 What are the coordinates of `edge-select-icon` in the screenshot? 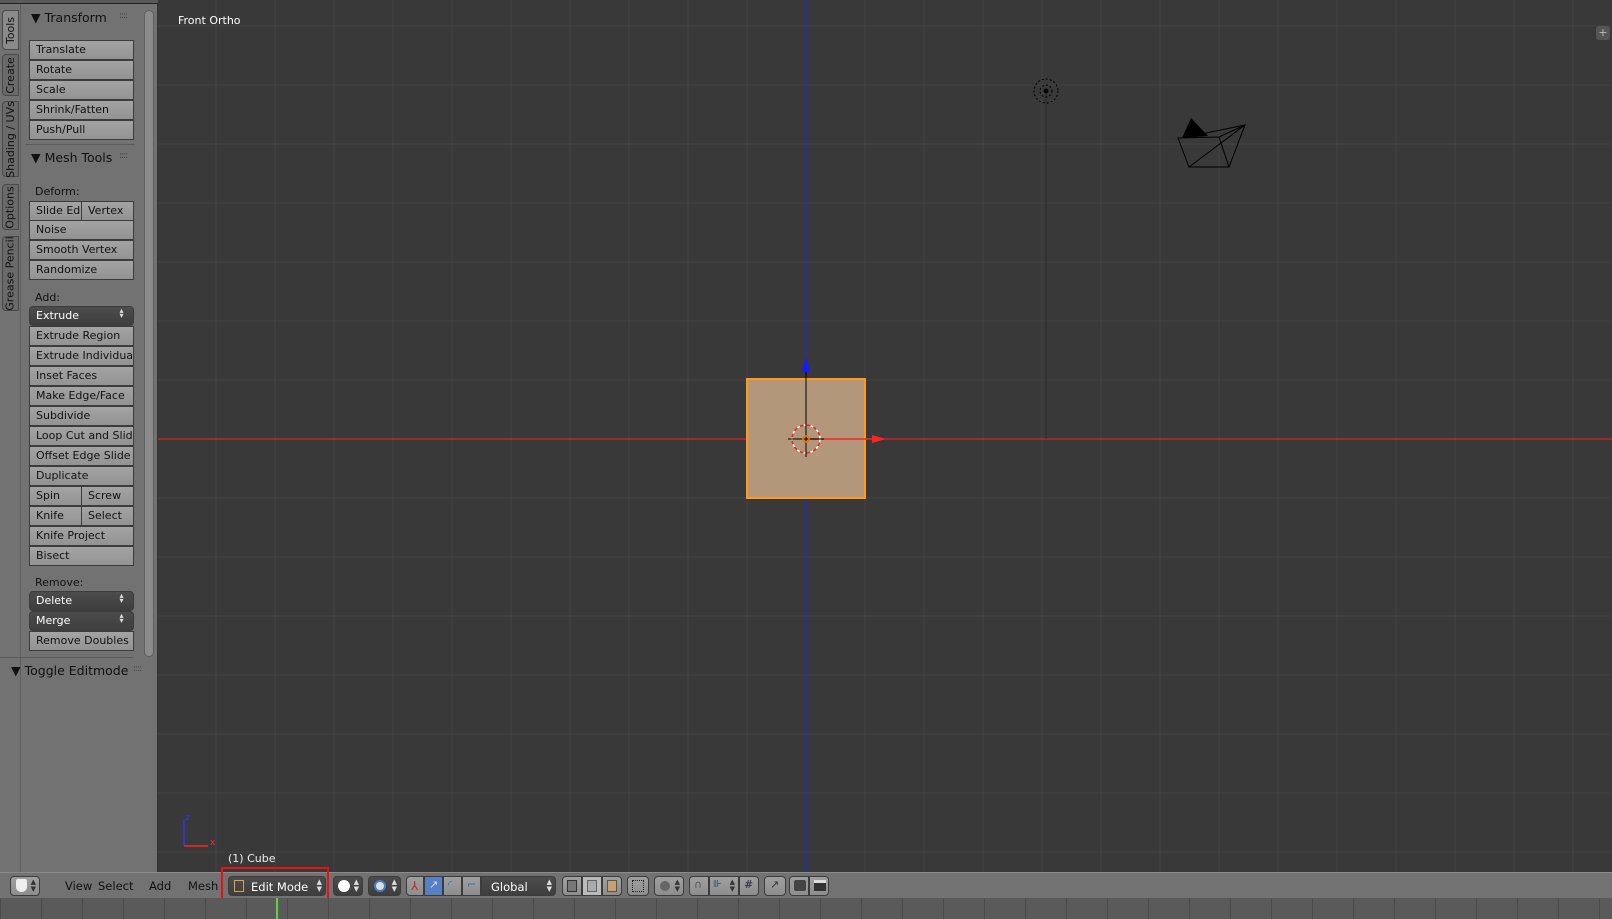 It's located at (592, 886).